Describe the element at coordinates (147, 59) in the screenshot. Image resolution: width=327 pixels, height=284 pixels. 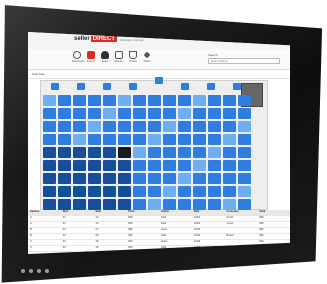
I see `tool-admin-button: Admin` at that location.